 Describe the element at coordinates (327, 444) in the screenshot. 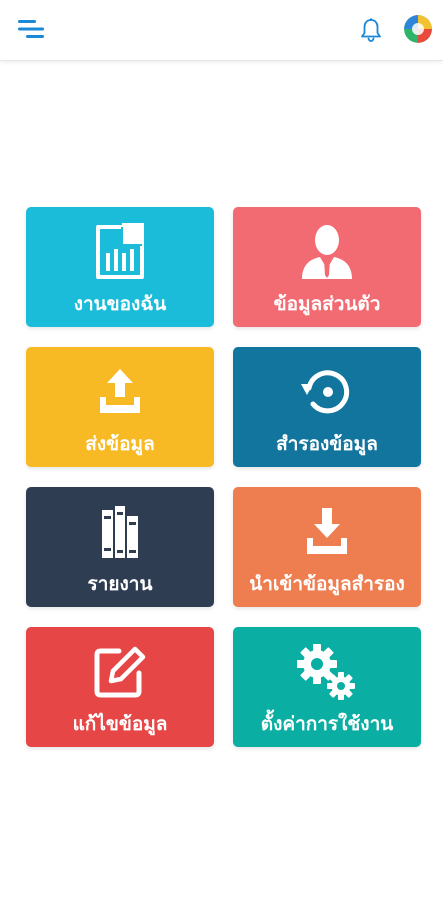

I see `tile-label: สำรองข้อมูล` at that location.